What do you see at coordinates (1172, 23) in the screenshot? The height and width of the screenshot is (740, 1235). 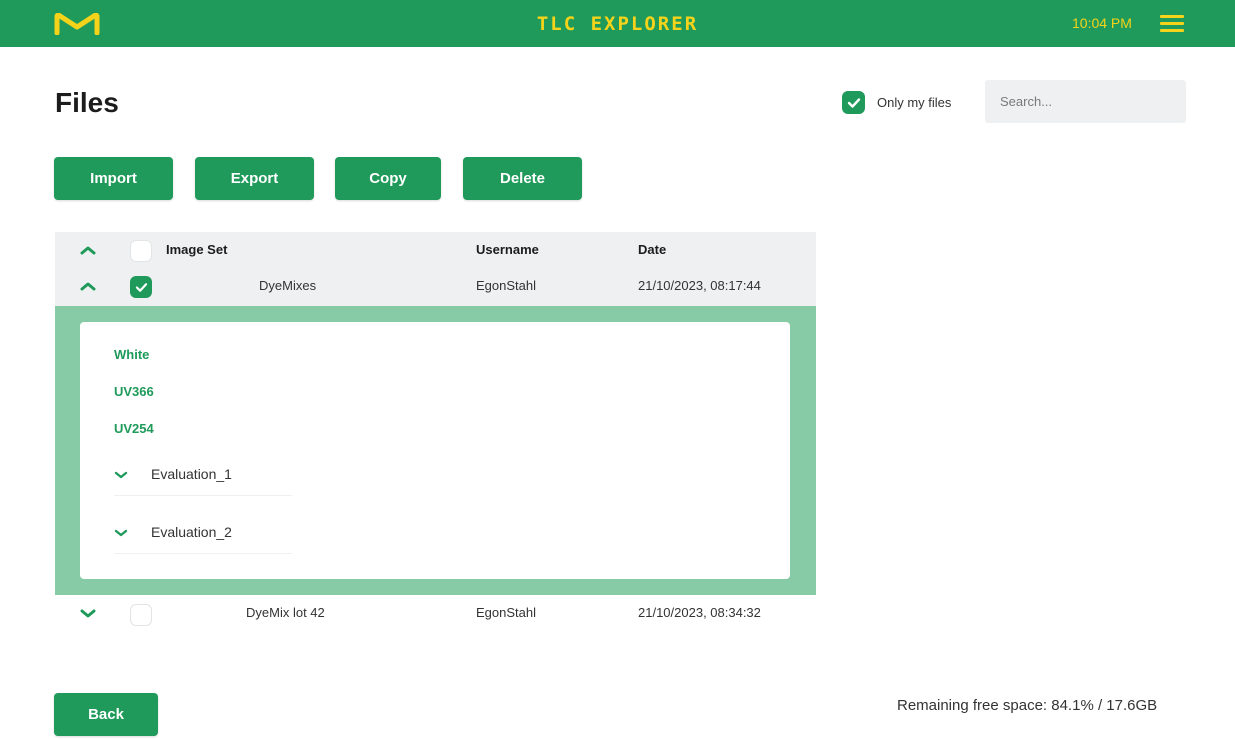 I see `hamburger-menu-icon` at bounding box center [1172, 23].